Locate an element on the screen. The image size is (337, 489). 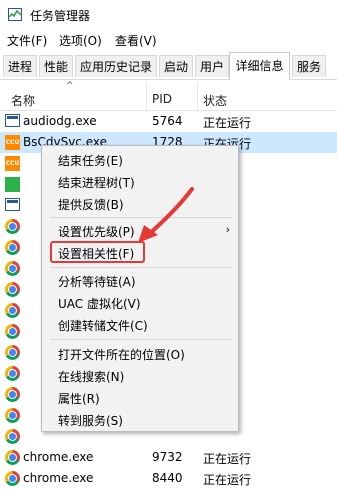
process-row: audiodg.exe 5764 正在运行 is located at coordinates (168, 121).